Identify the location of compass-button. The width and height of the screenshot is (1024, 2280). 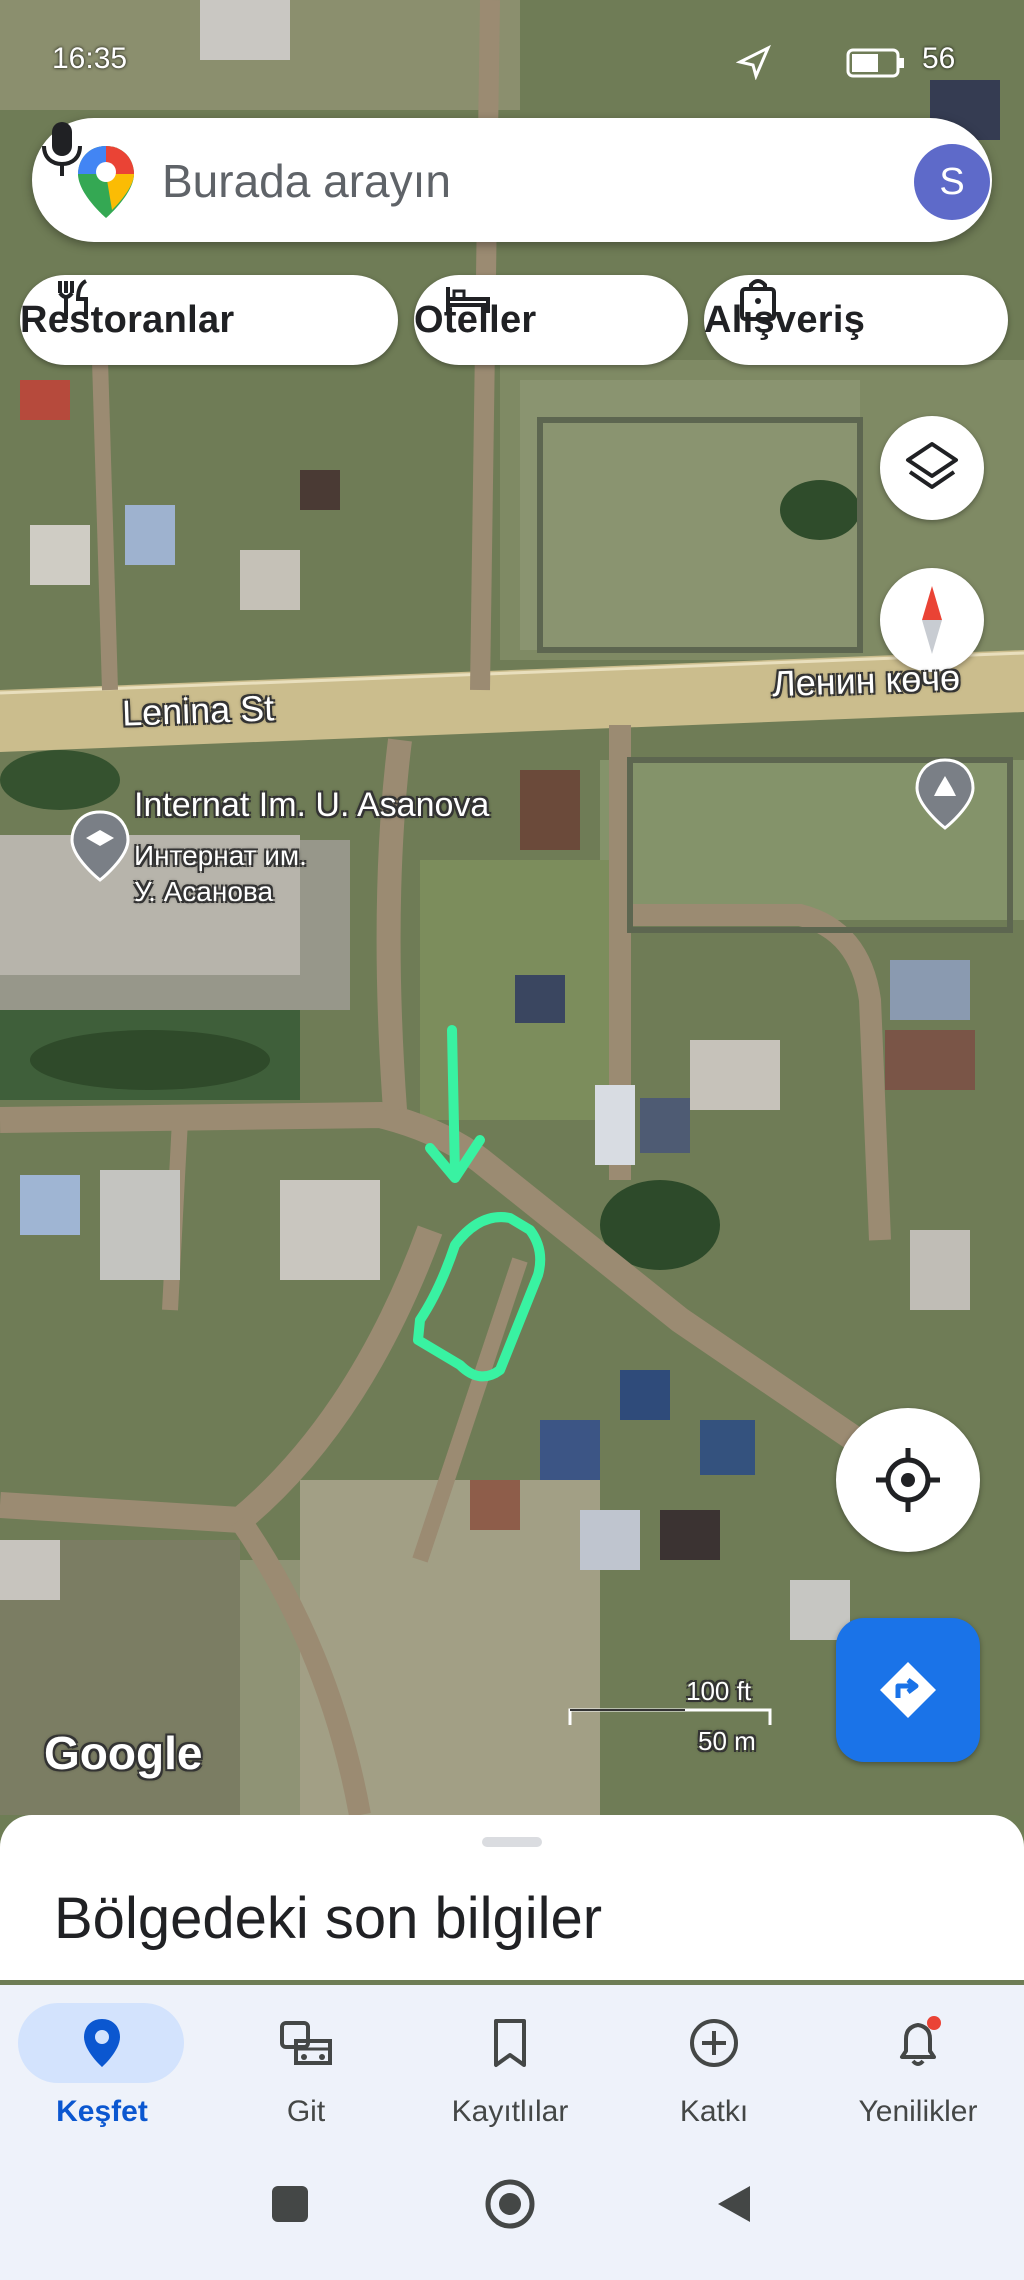
(932, 620).